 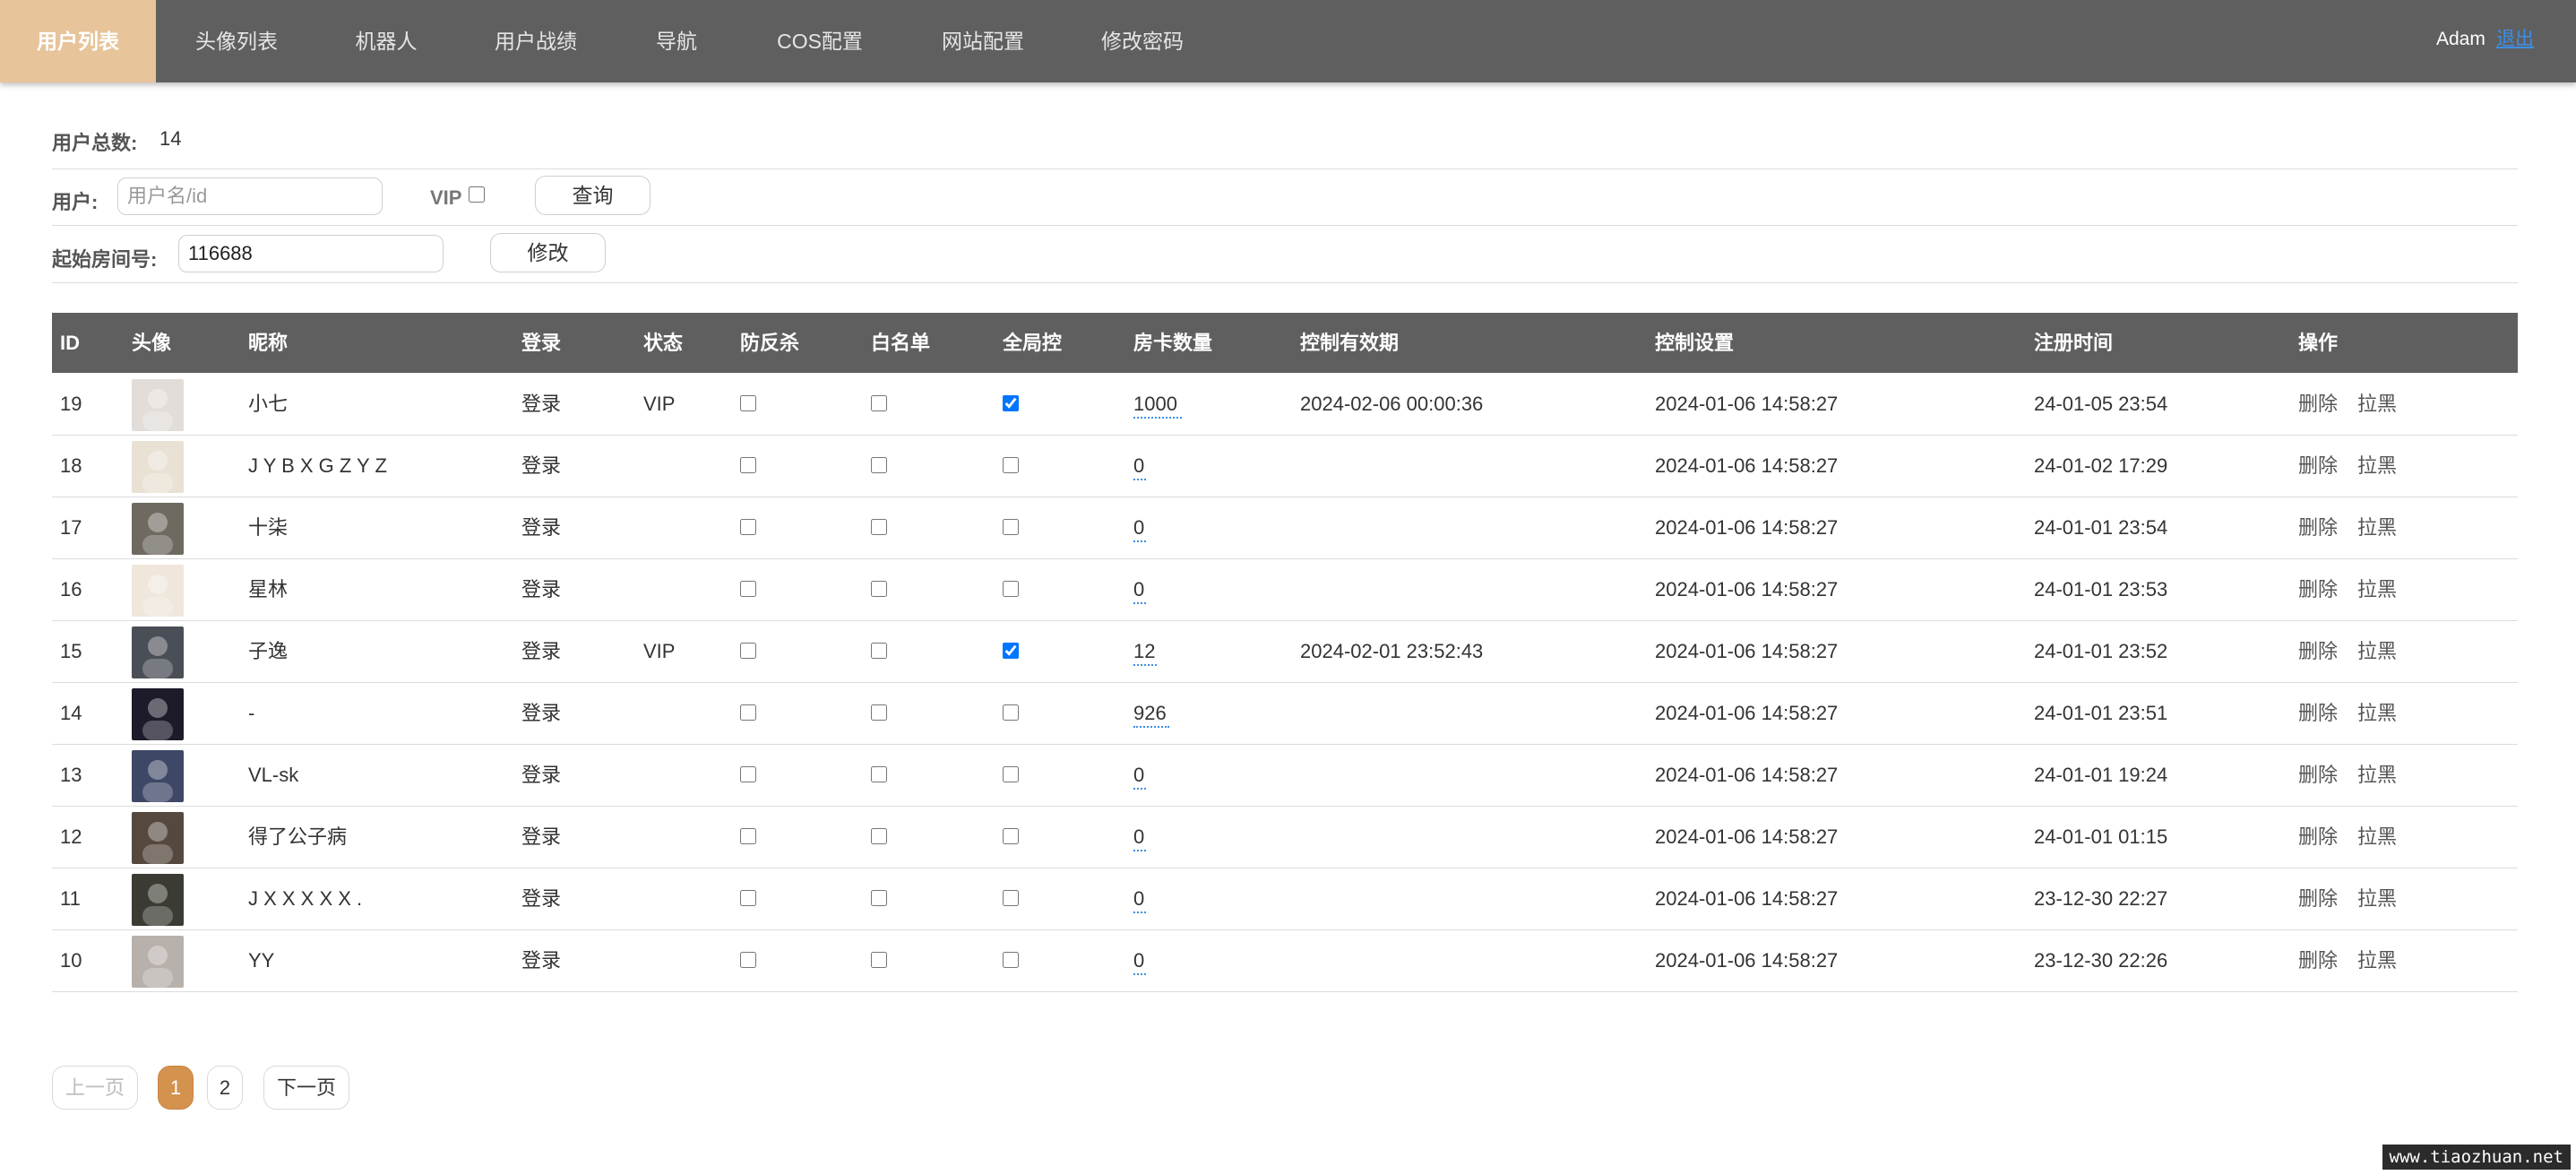 I want to click on room-start-input, so click(x=311, y=253).